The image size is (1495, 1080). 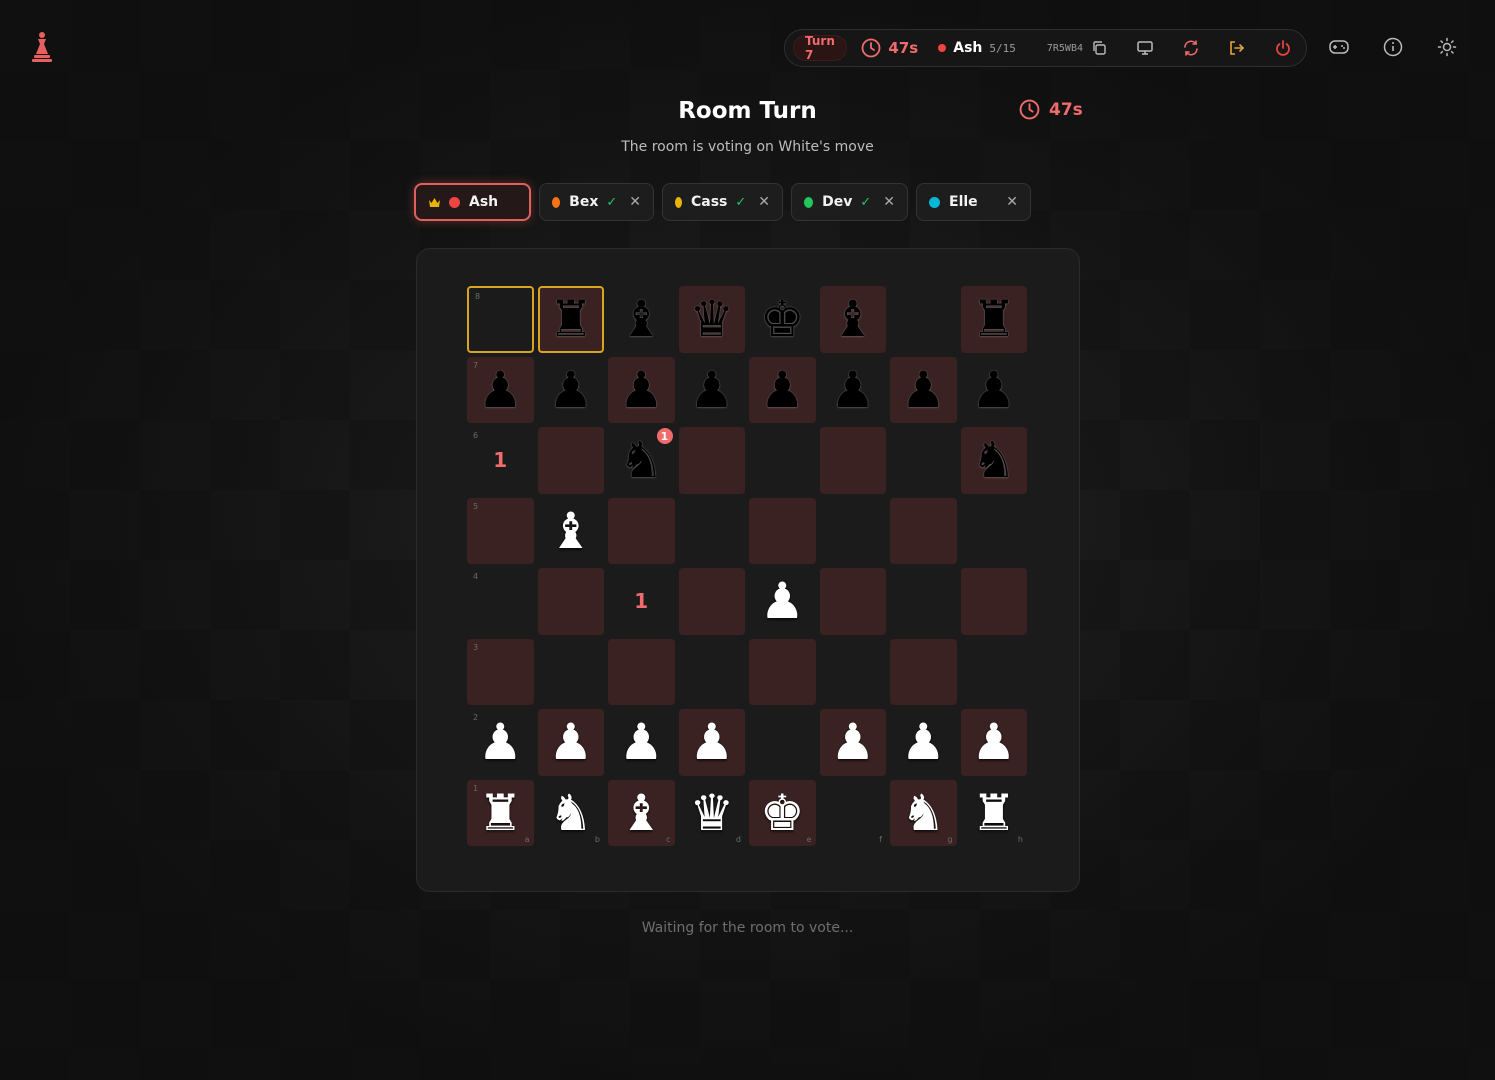 I want to click on square-g7: ♟, so click(x=923, y=389).